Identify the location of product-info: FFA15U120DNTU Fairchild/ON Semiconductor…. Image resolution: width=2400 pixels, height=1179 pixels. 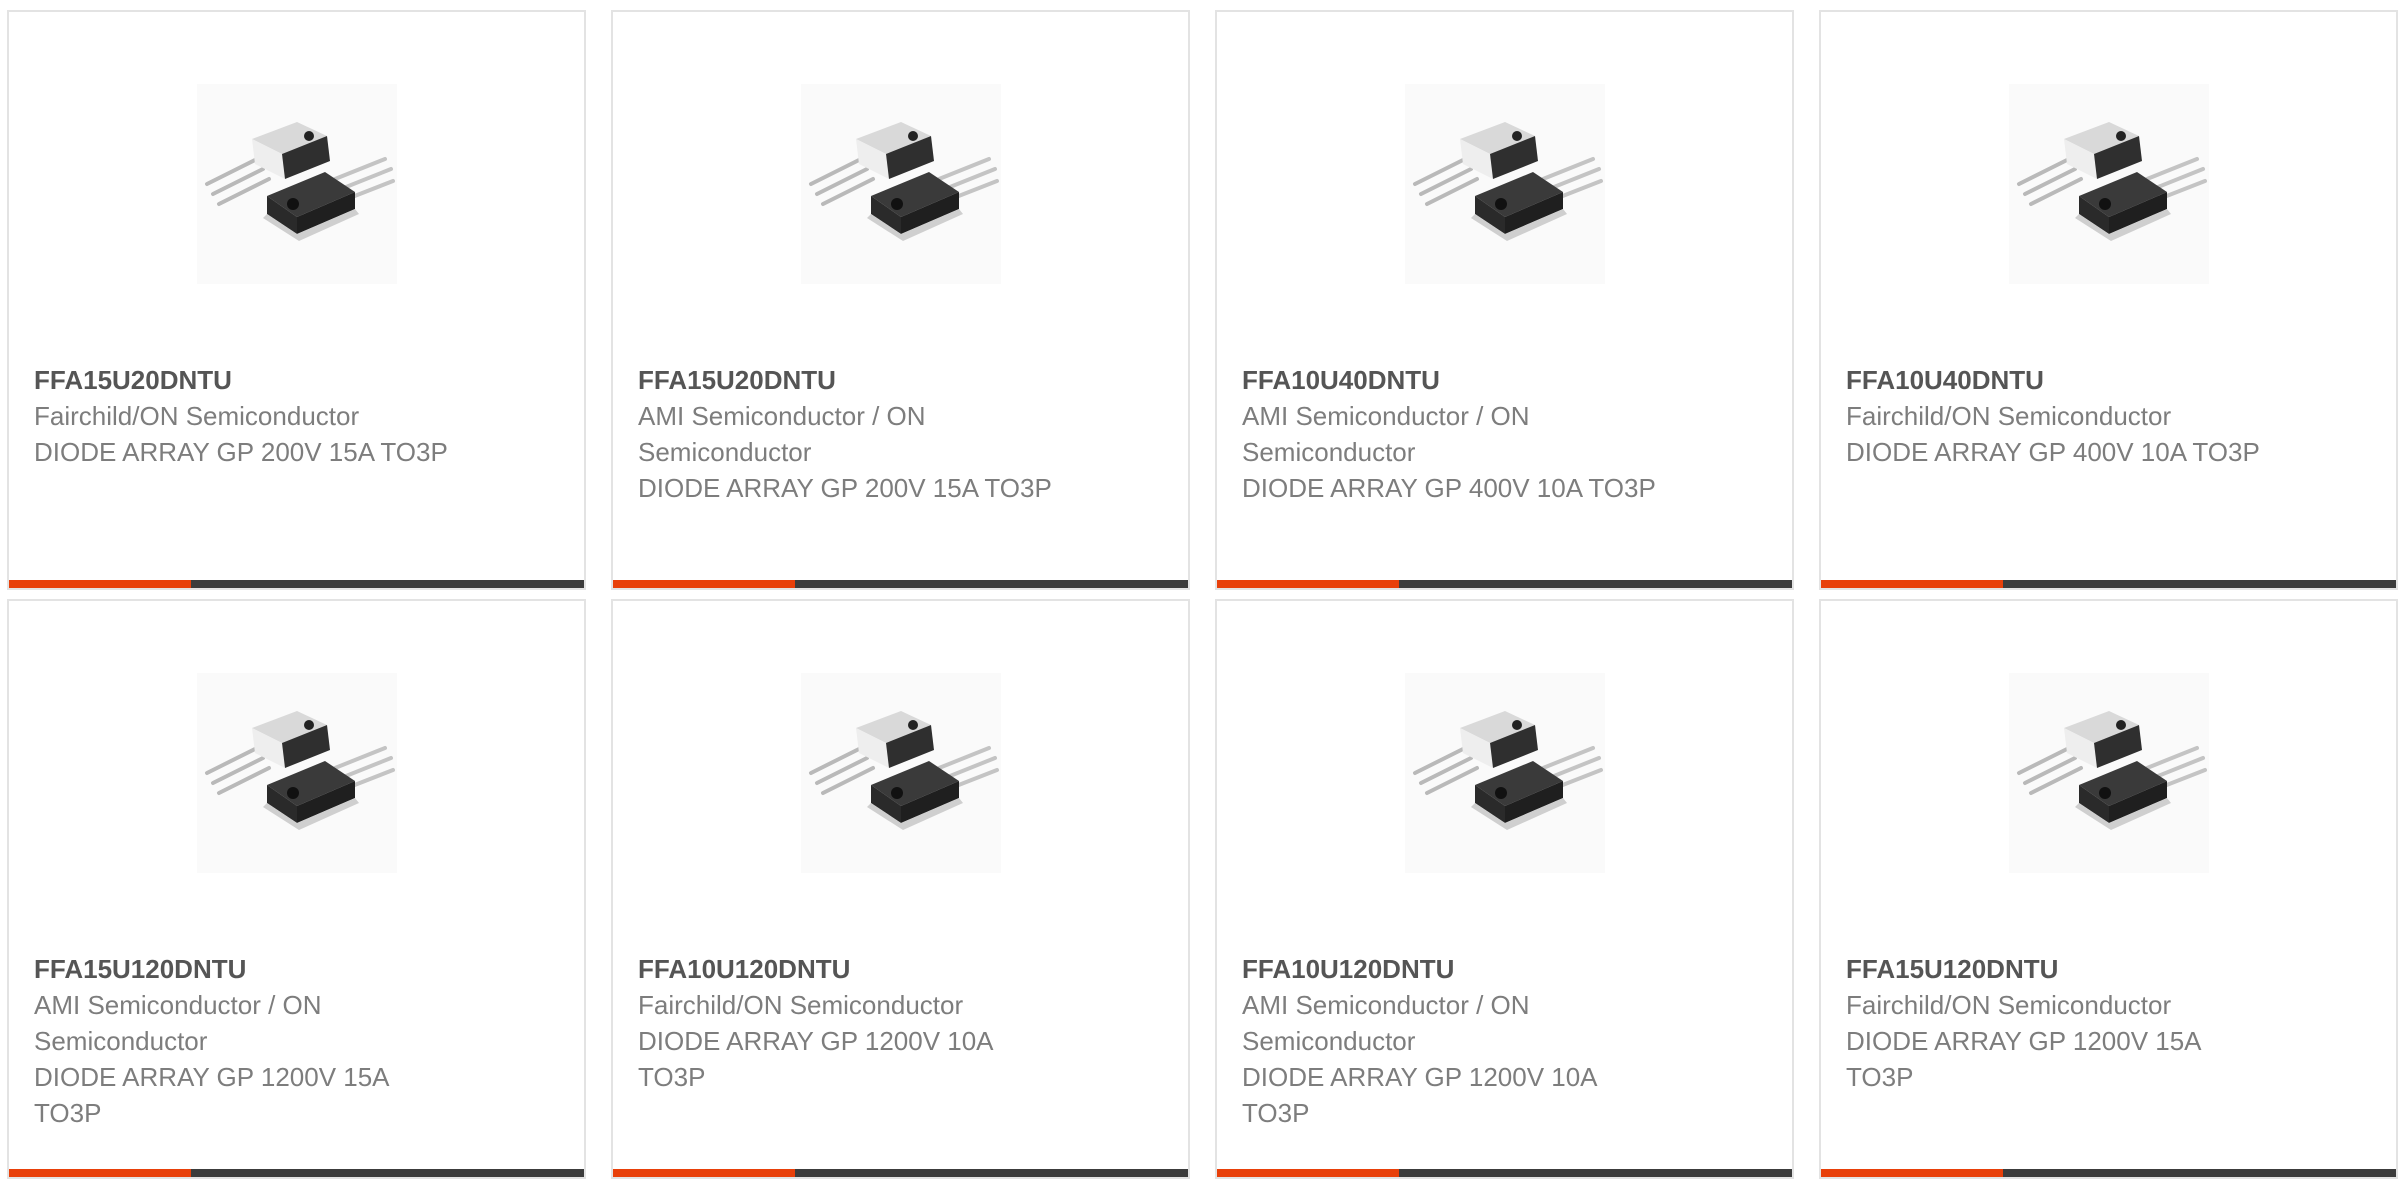
(2056, 1023).